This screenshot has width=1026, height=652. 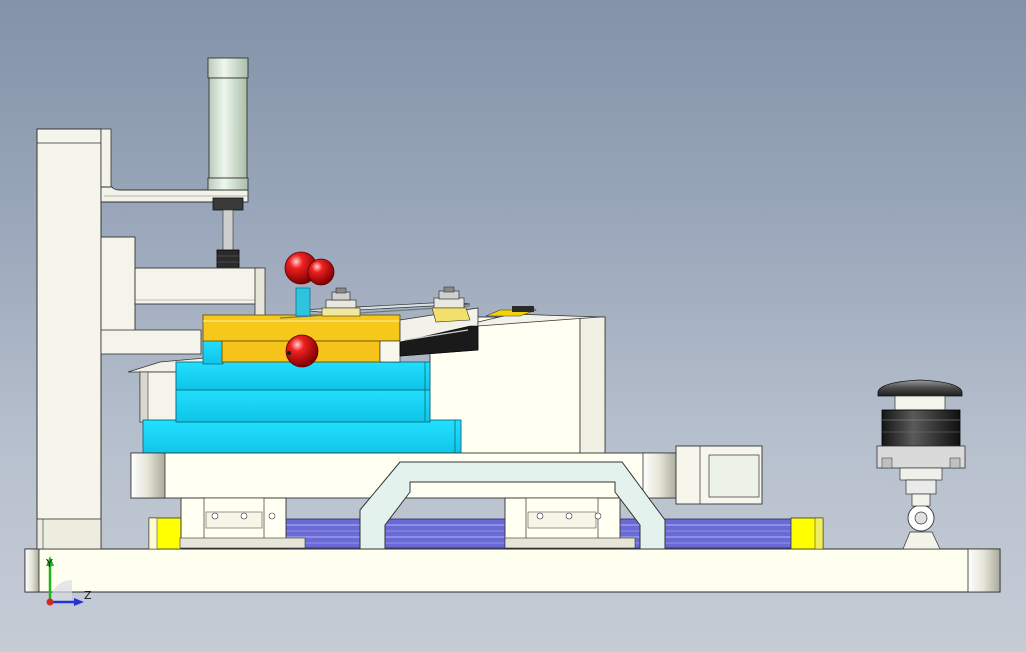 What do you see at coordinates (74, 339) in the screenshot?
I see `left-upright-frame` at bounding box center [74, 339].